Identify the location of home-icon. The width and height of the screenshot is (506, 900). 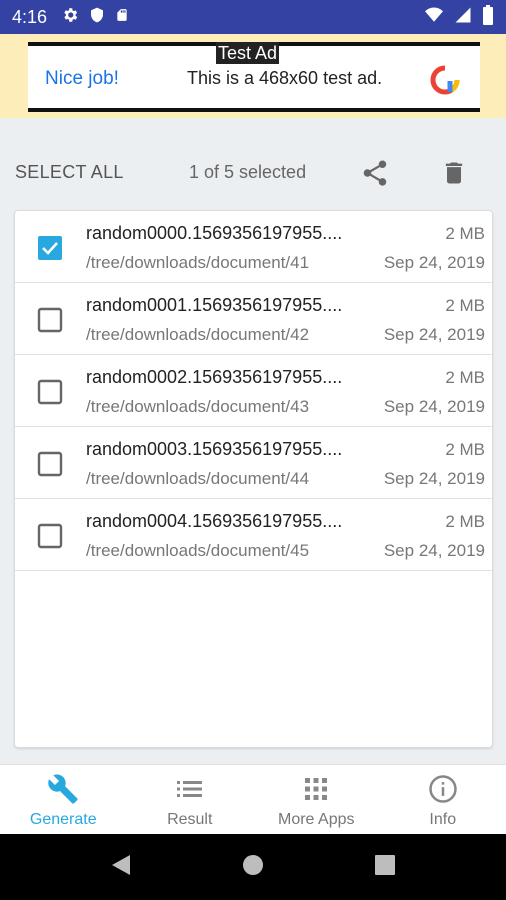
(253, 867).